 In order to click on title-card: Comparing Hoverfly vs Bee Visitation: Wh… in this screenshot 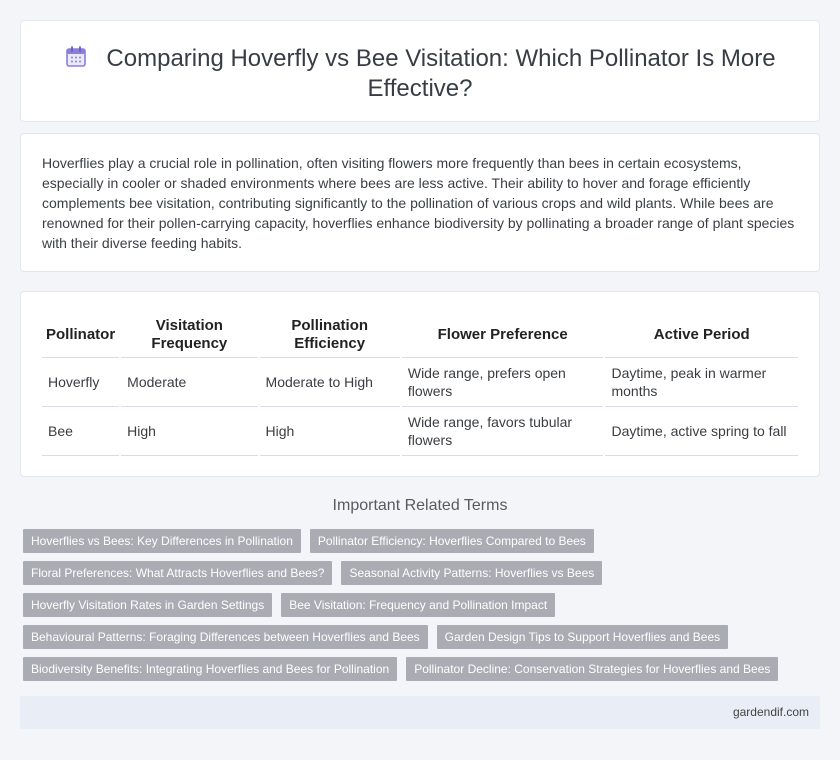, I will do `click(420, 71)`.